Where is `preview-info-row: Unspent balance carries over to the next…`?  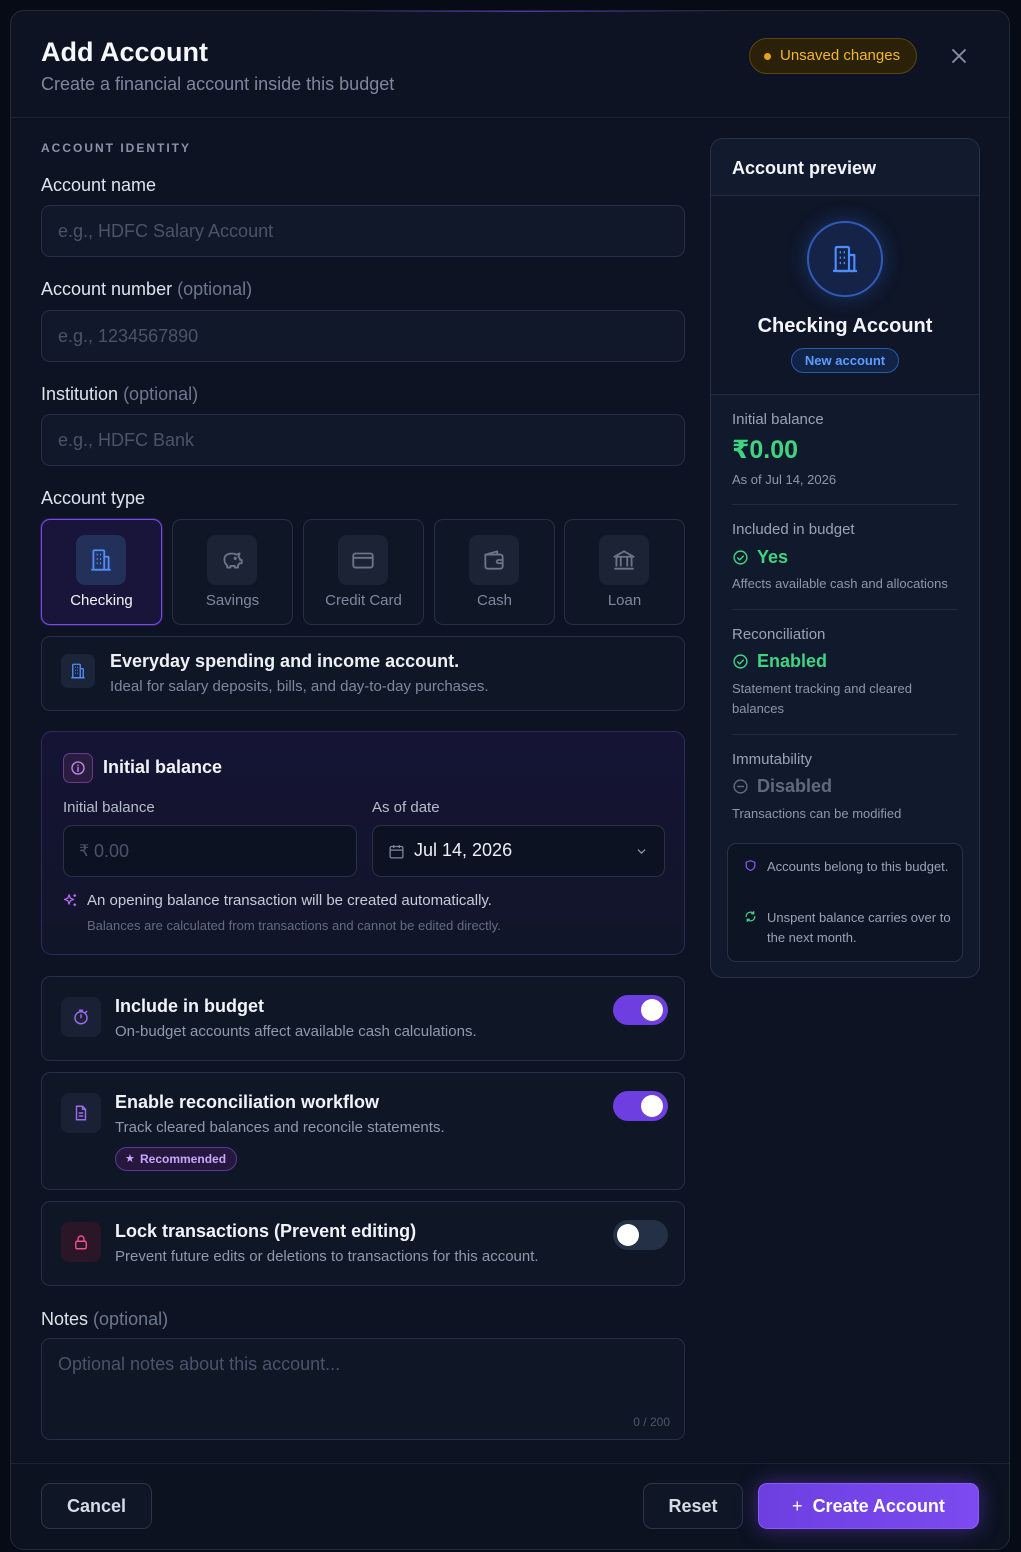 preview-info-row: Unspent balance carries over to the next… is located at coordinates (849, 928).